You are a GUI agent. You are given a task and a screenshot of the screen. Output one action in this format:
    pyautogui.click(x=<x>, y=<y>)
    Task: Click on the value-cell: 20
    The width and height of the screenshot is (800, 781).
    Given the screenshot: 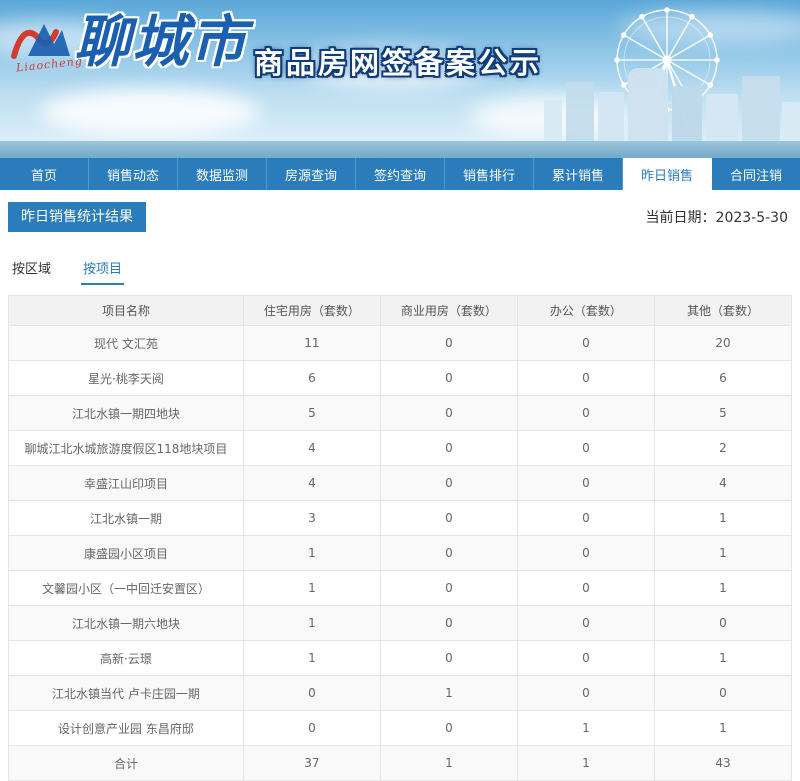 What is the action you would take?
    pyautogui.click(x=723, y=343)
    